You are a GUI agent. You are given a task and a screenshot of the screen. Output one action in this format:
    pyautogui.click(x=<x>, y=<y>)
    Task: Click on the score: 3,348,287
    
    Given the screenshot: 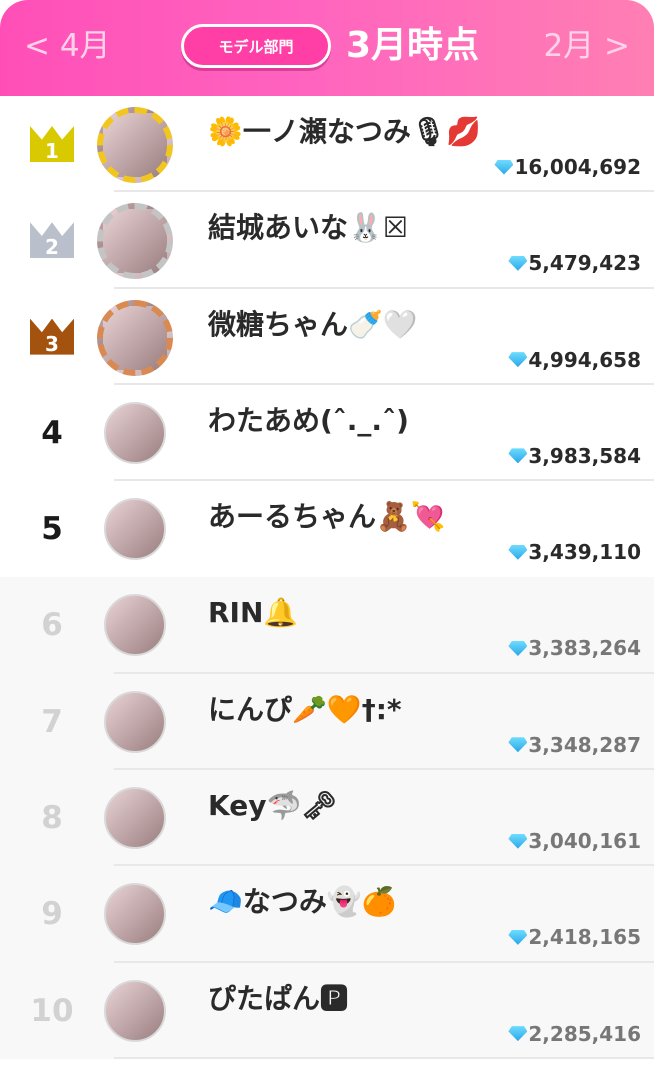 What is the action you would take?
    pyautogui.click(x=574, y=745)
    